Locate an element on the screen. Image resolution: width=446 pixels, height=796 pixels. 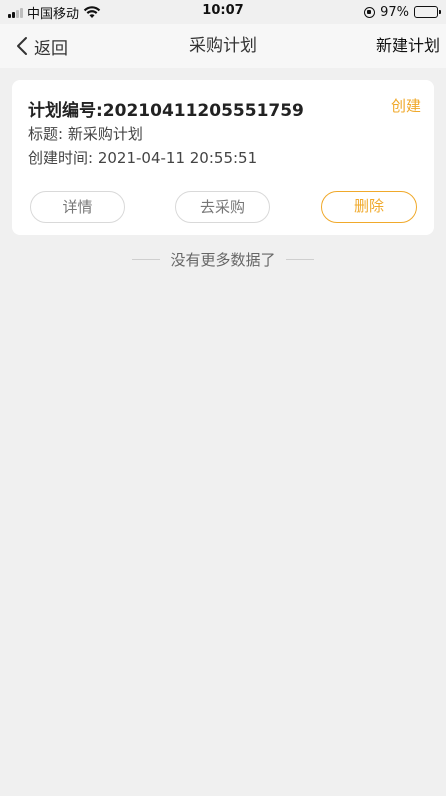
nav-bar: 采购计划 返回 新建计划 is located at coordinates (223, 46).